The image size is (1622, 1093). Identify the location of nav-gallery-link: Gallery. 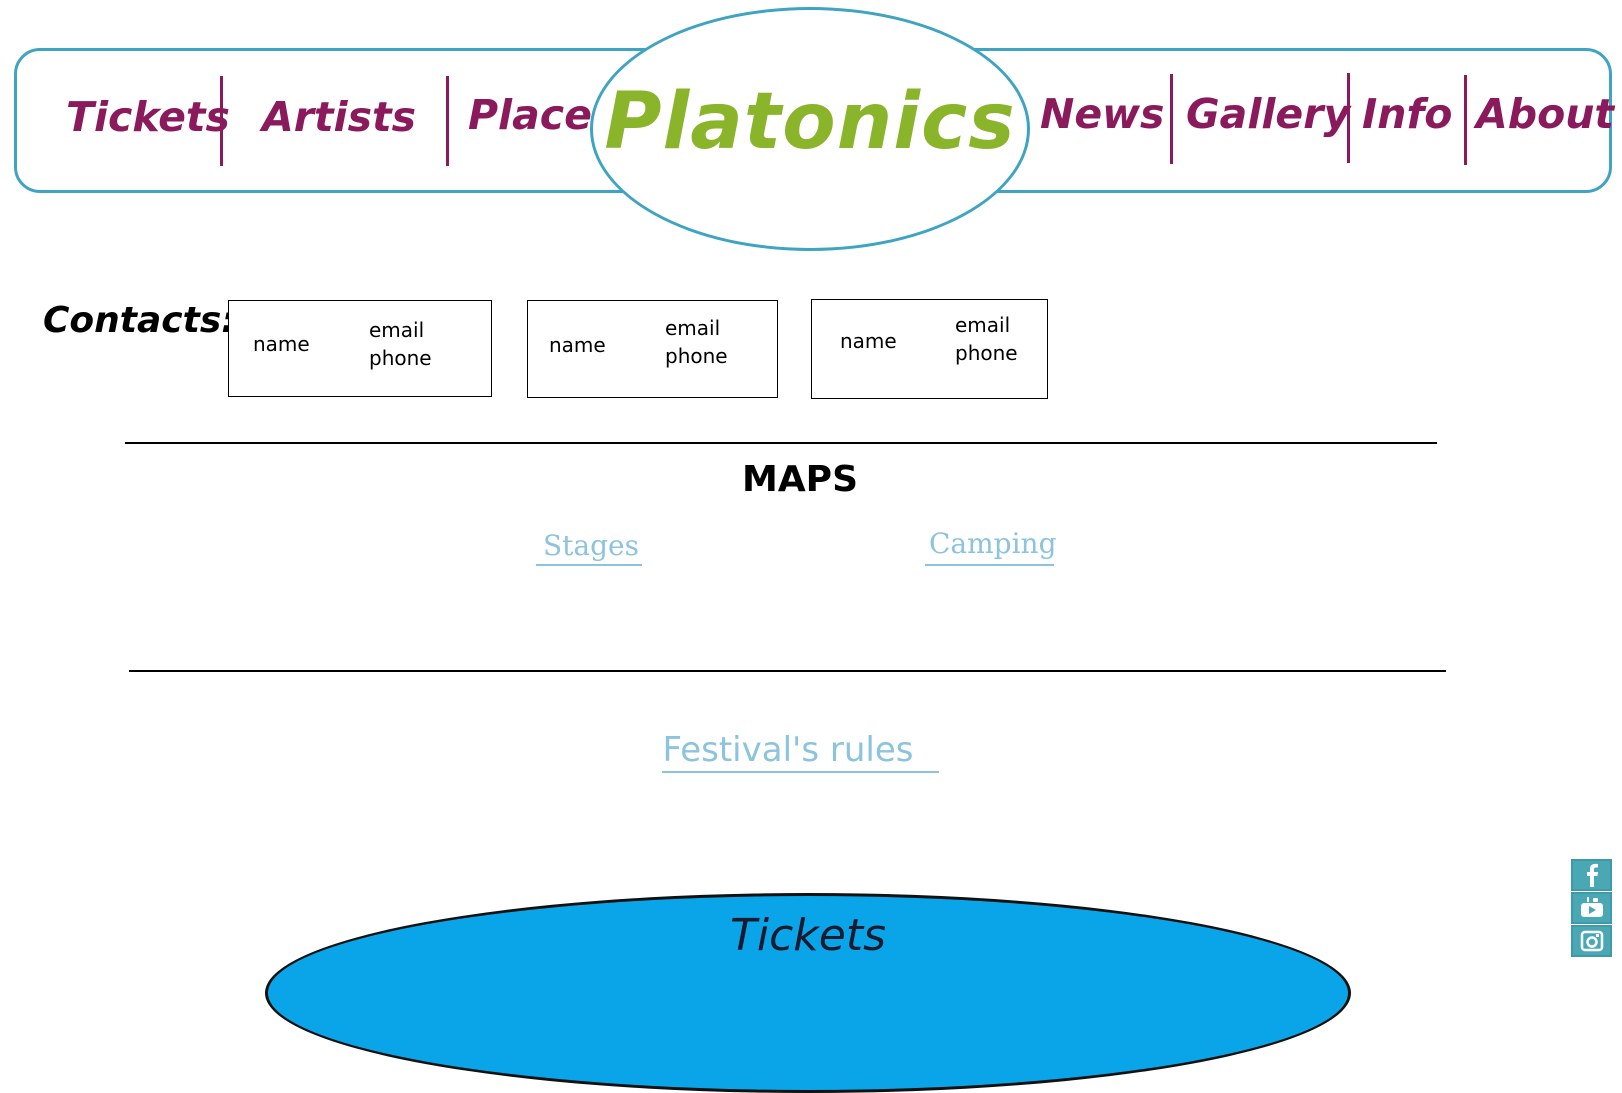
(1268, 114).